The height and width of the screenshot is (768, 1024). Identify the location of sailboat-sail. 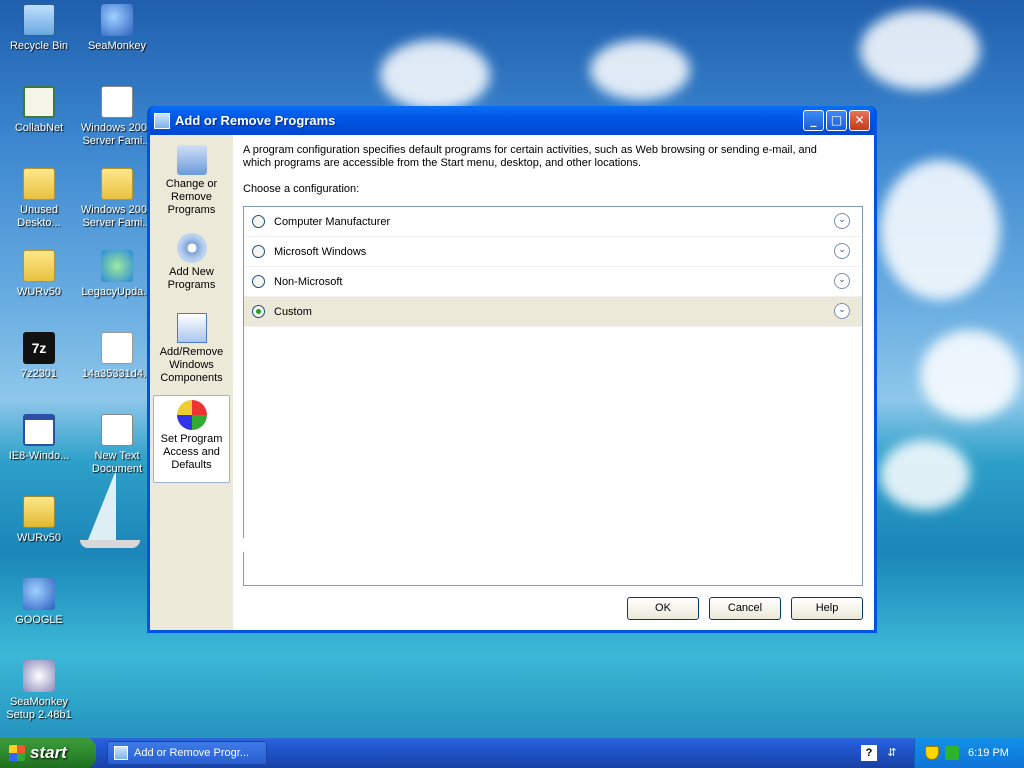
(102, 505).